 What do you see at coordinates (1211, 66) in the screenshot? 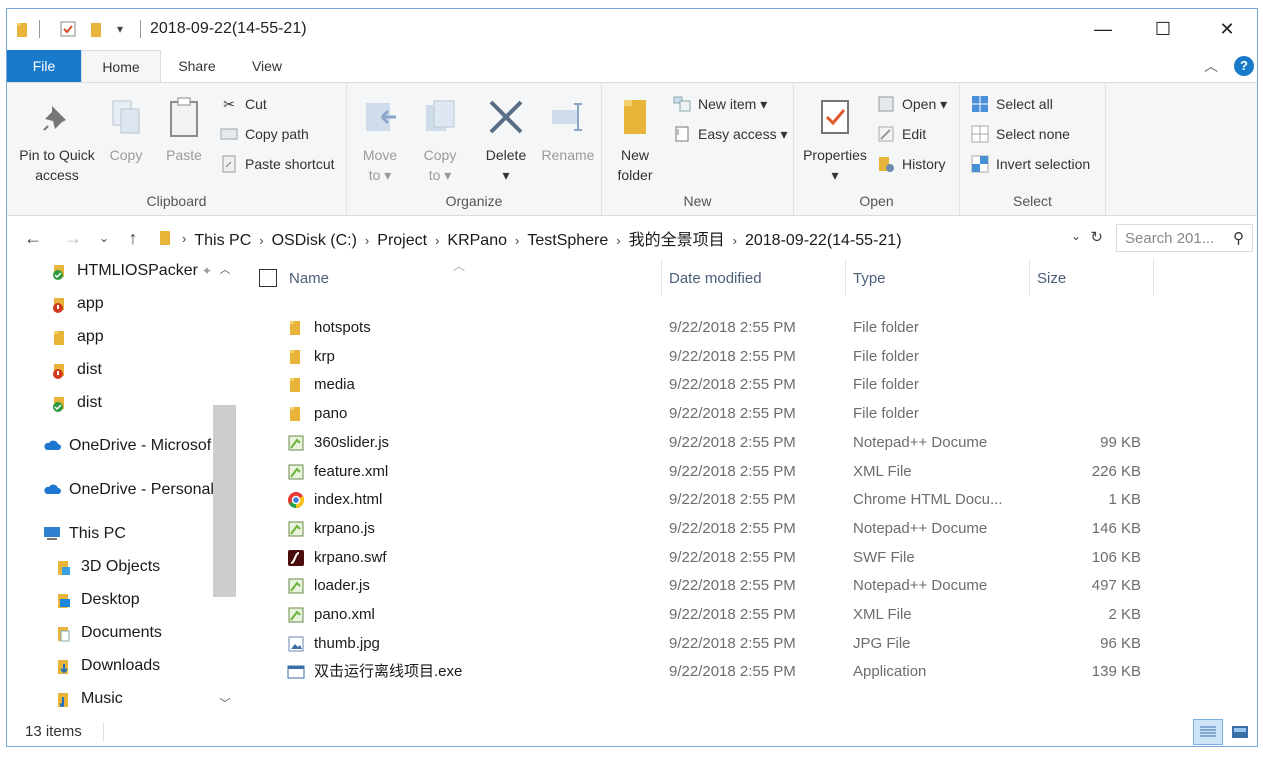
I see `collapse-ribbon-icon: ︿` at bounding box center [1211, 66].